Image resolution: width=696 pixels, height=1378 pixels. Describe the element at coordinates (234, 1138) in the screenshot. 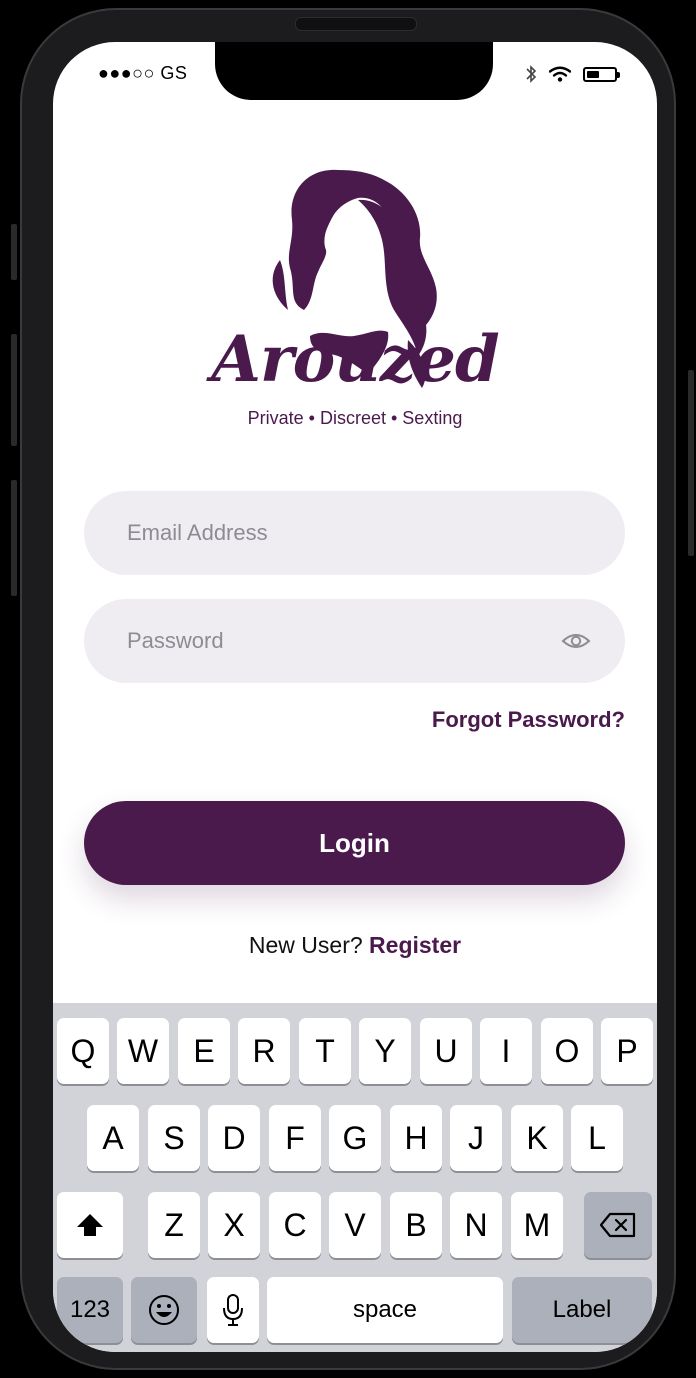

I see `key-d: D` at that location.